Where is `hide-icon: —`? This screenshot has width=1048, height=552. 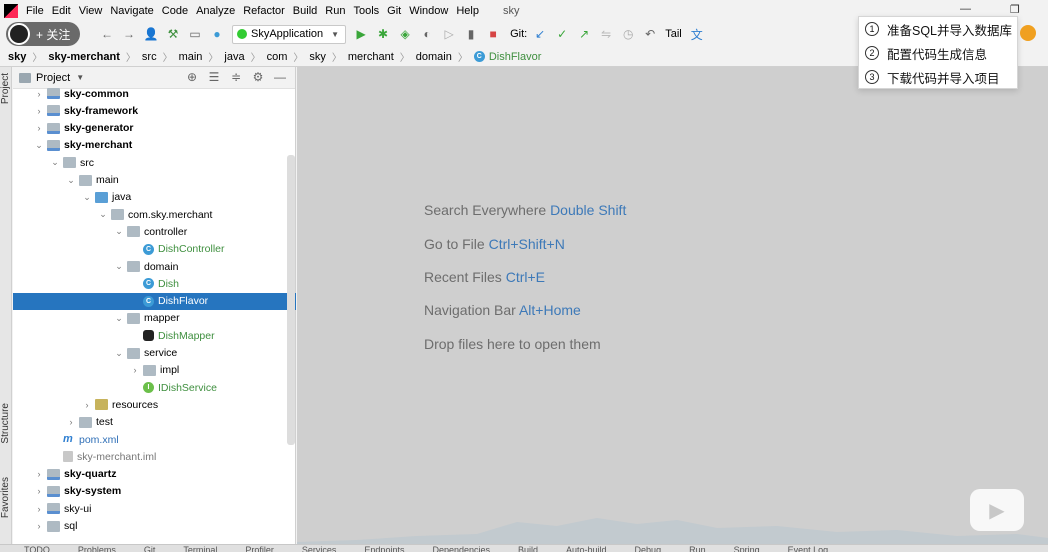 hide-icon: — is located at coordinates (280, 77).